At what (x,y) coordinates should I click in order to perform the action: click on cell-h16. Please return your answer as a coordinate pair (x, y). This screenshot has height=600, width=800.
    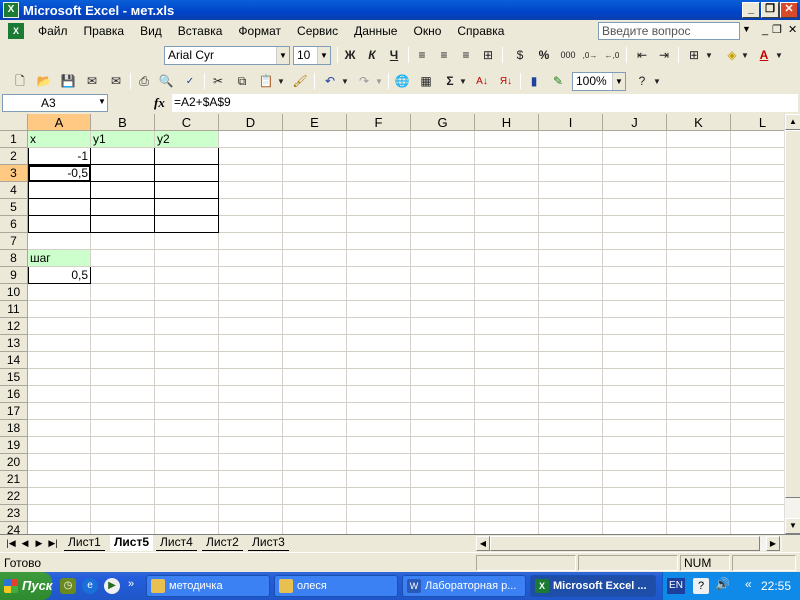
    Looking at the image, I should click on (507, 394).